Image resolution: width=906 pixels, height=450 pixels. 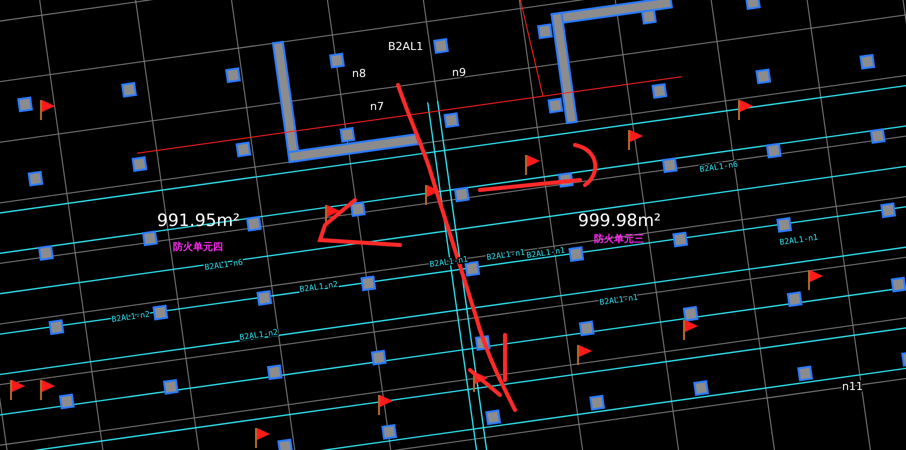 I want to click on zone-label: 防火单元四, so click(x=198, y=247).